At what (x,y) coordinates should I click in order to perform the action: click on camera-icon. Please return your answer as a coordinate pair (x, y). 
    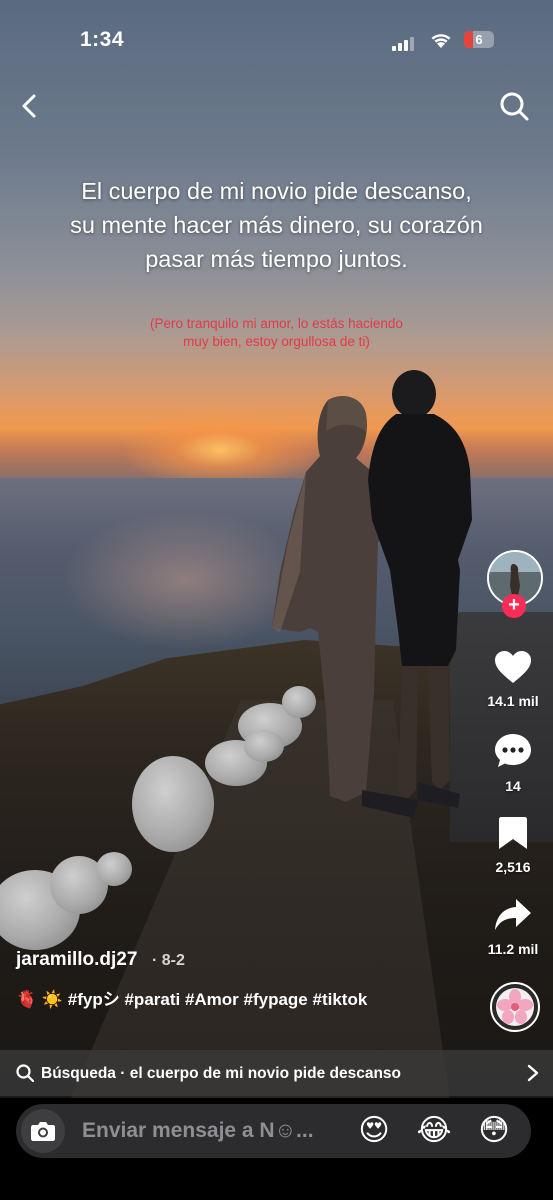
    Looking at the image, I should click on (43, 1131).